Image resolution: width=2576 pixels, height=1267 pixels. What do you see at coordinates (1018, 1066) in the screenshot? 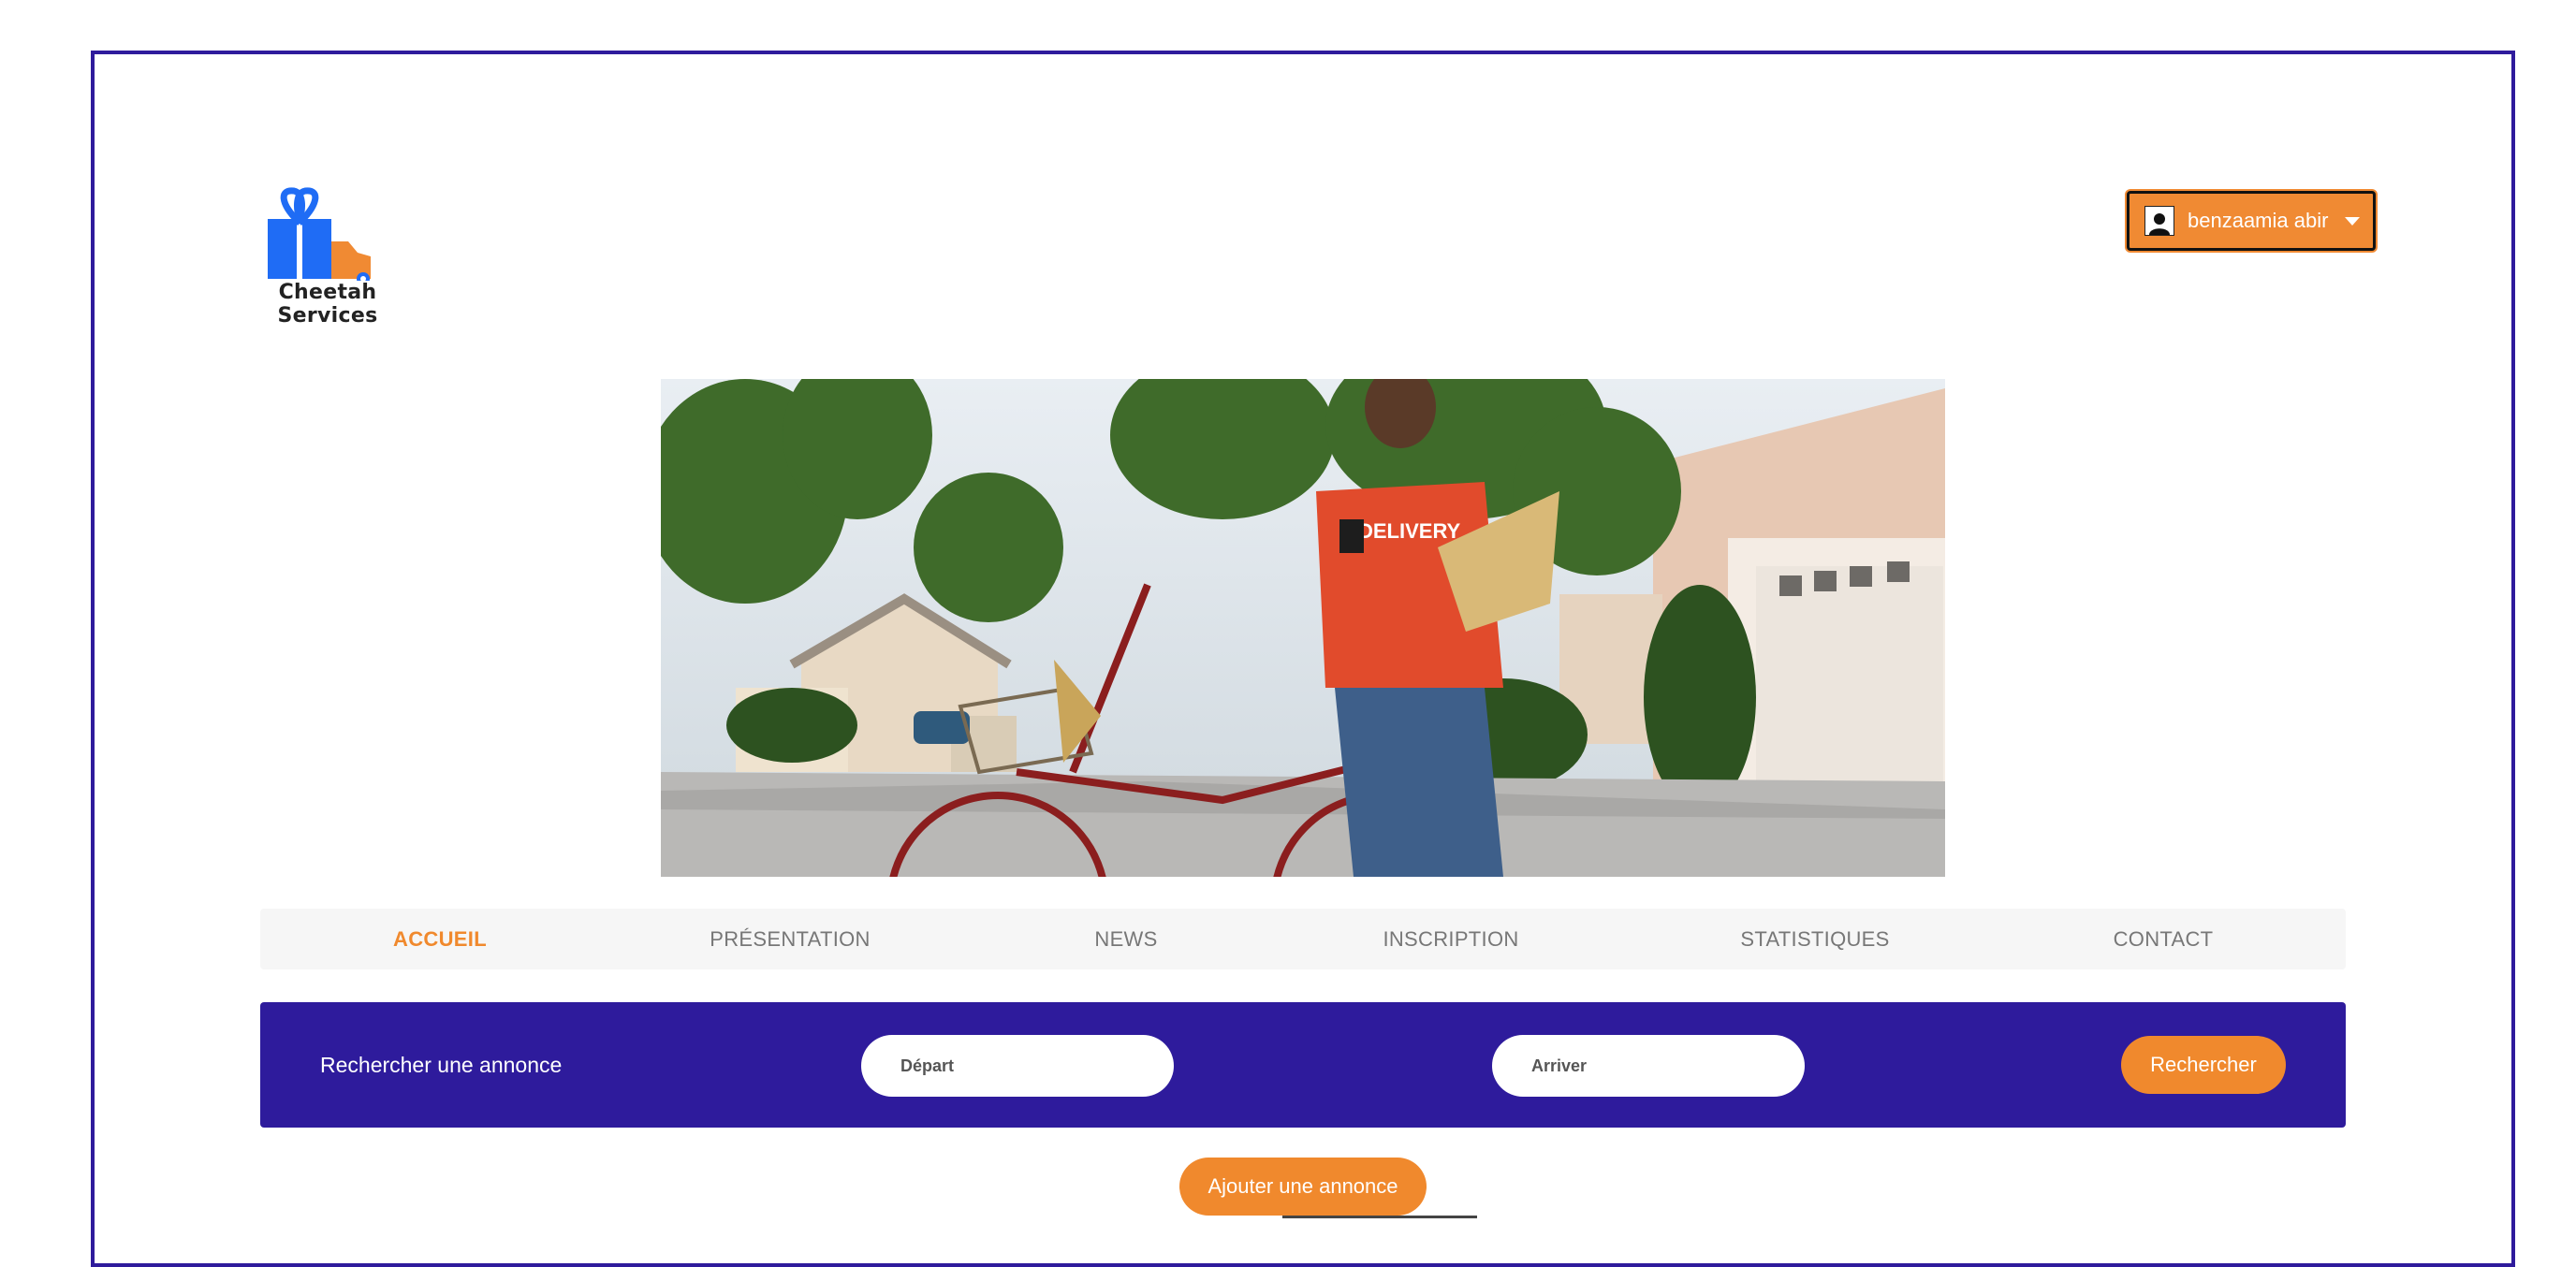
I see `departure-input: Départ` at bounding box center [1018, 1066].